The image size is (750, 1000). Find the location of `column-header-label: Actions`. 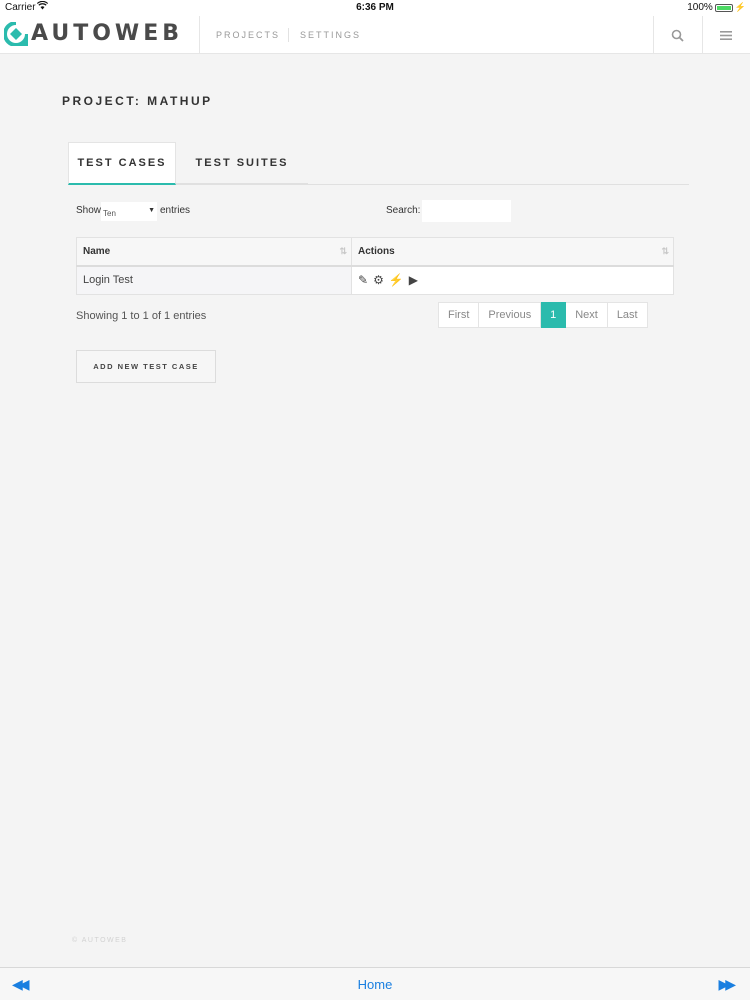

column-header-label: Actions is located at coordinates (376, 251).